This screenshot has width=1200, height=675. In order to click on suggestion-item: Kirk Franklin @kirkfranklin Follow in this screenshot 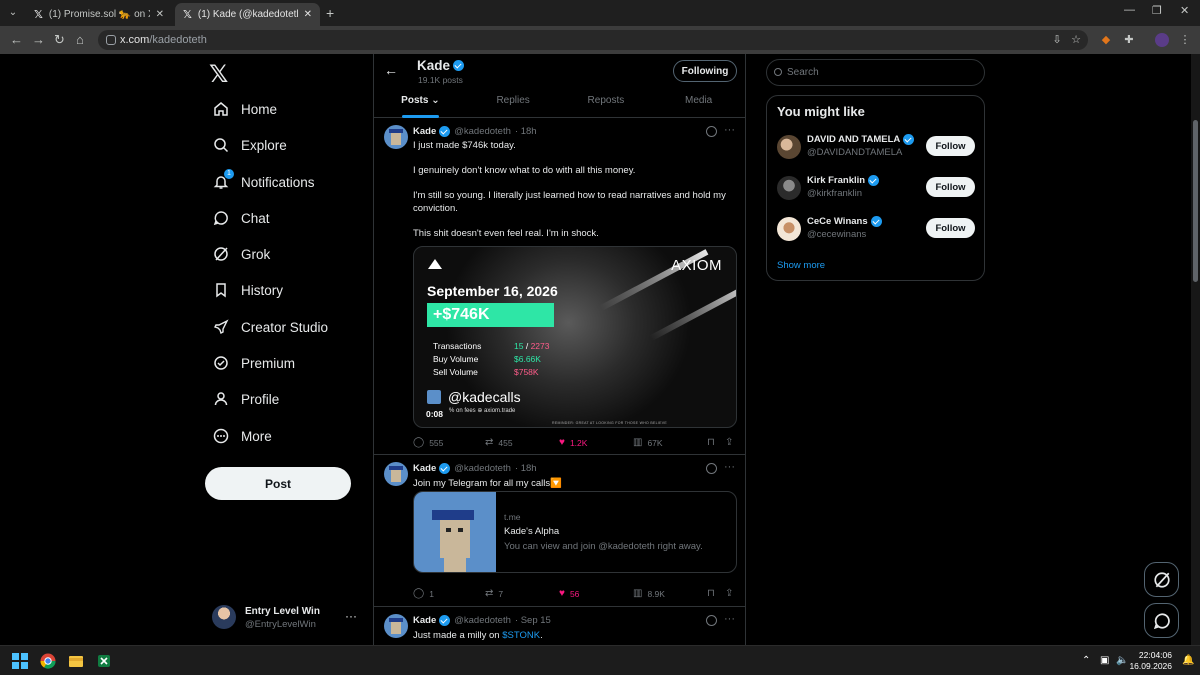, I will do `click(877, 188)`.